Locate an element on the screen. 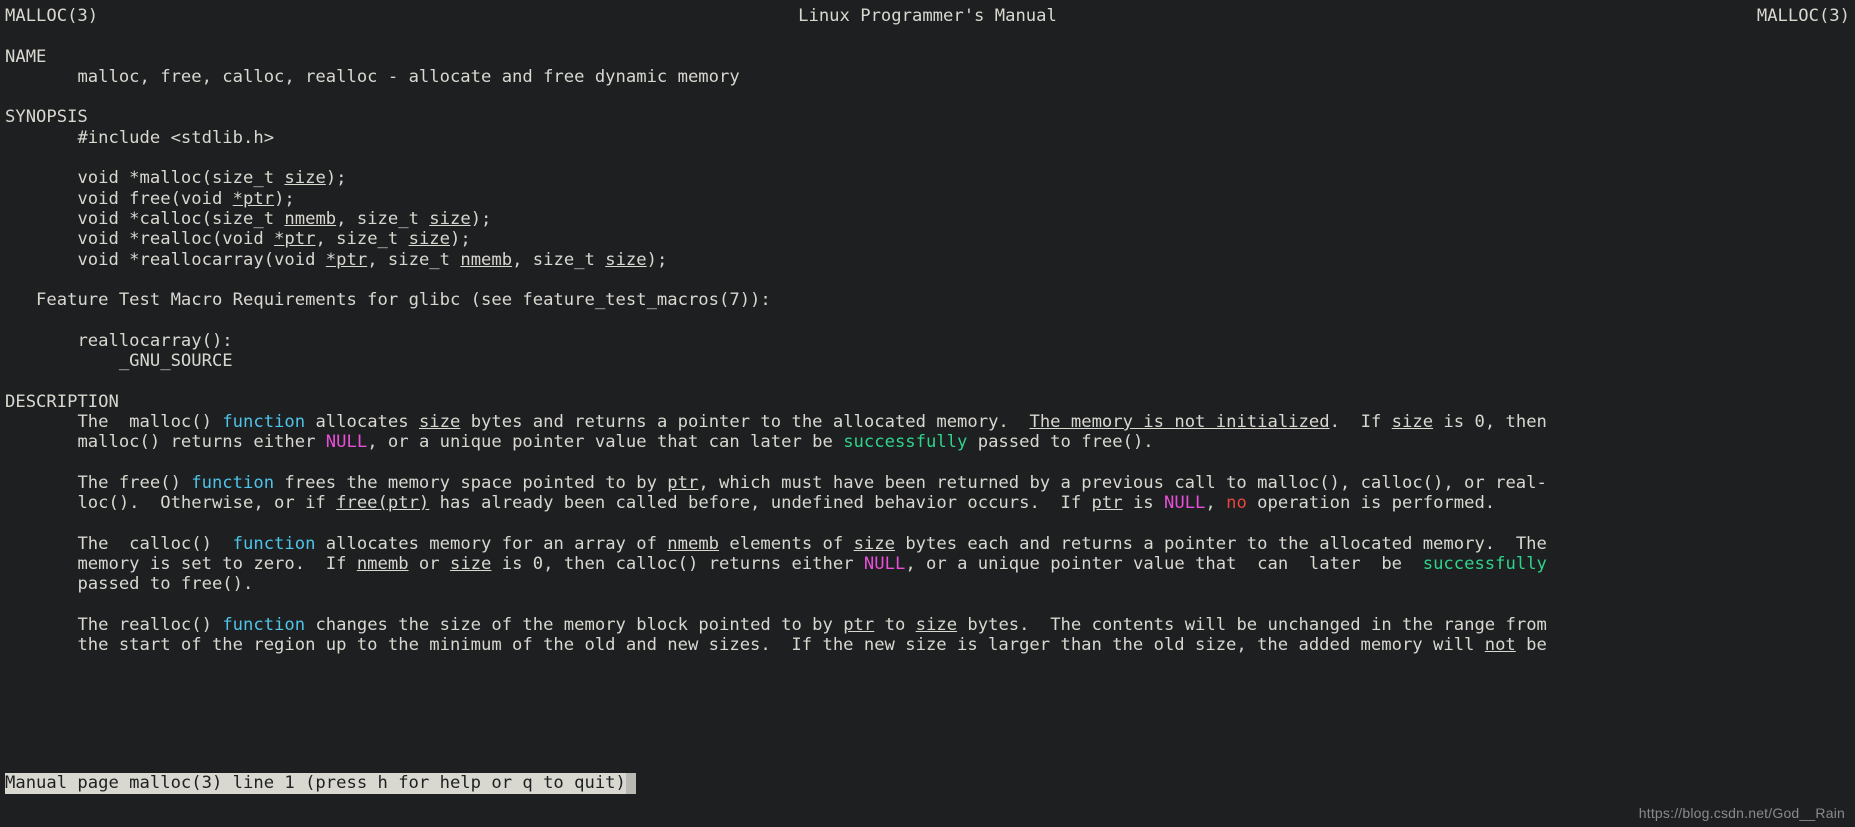 Image resolution: width=1855 pixels, height=827 pixels. prototype-text: void *reallocarray(void is located at coordinates (201, 259).